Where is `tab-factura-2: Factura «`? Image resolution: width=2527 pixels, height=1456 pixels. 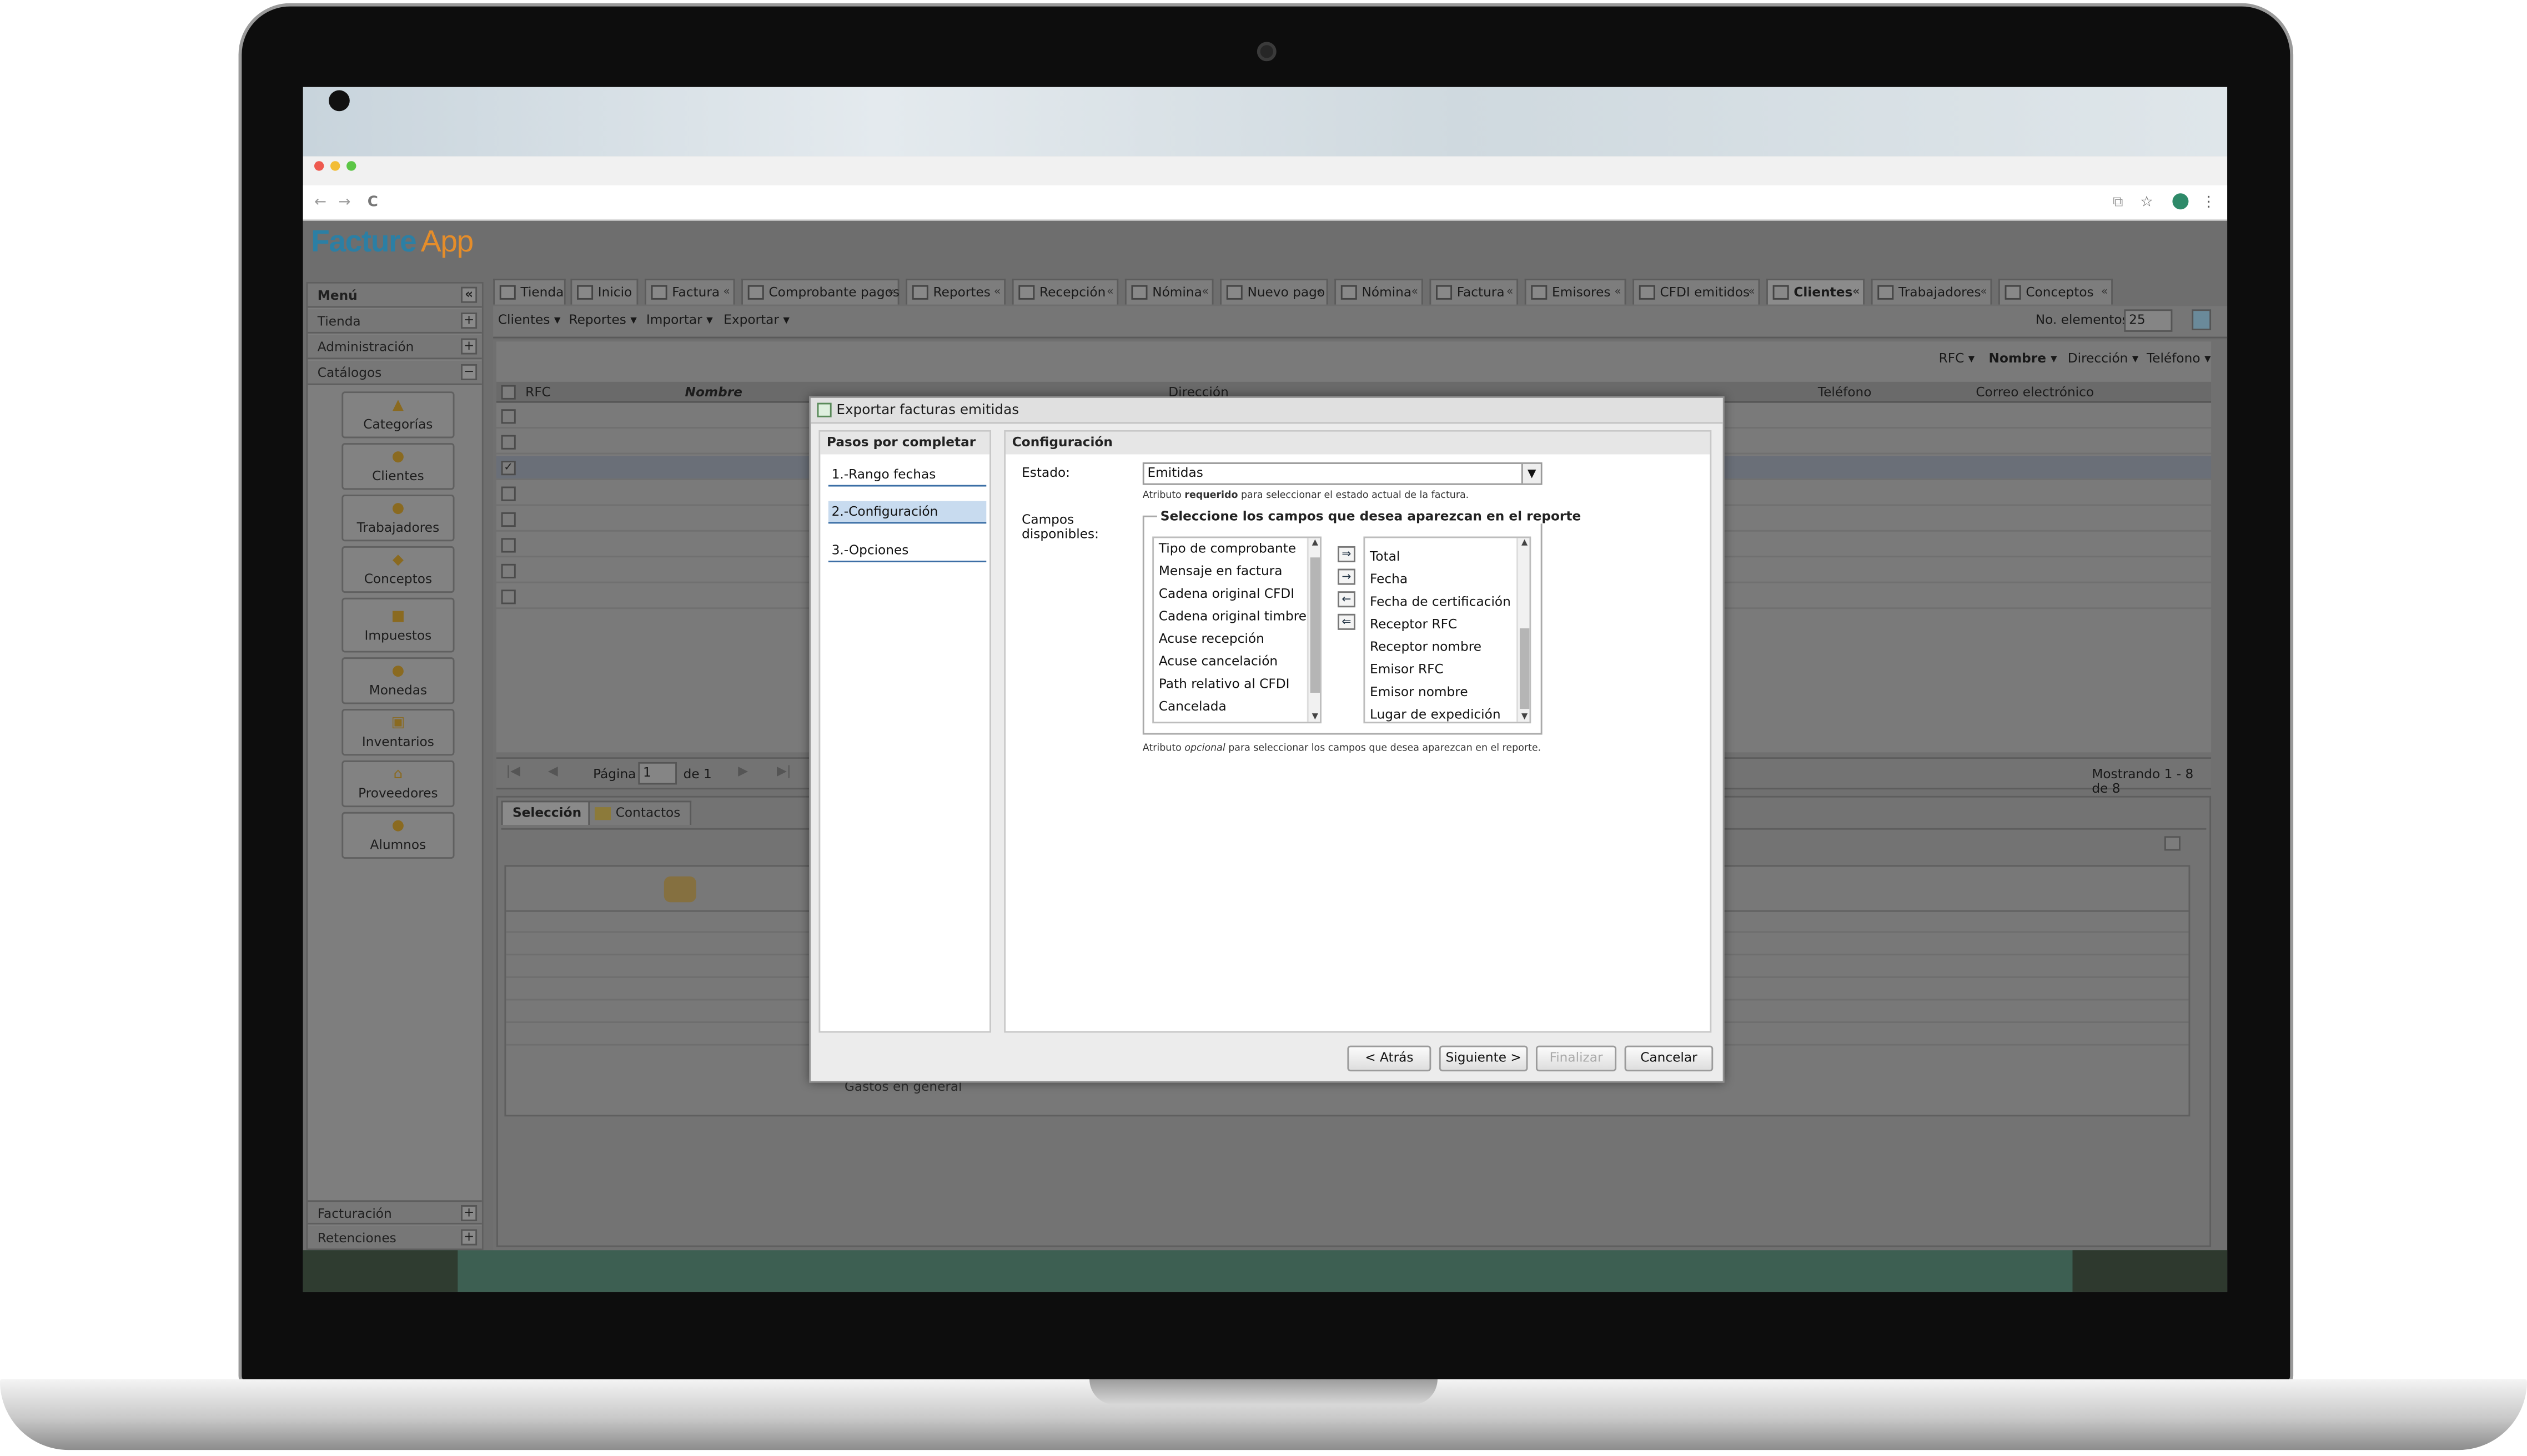 tab-factura-2: Factura « is located at coordinates (1474, 292).